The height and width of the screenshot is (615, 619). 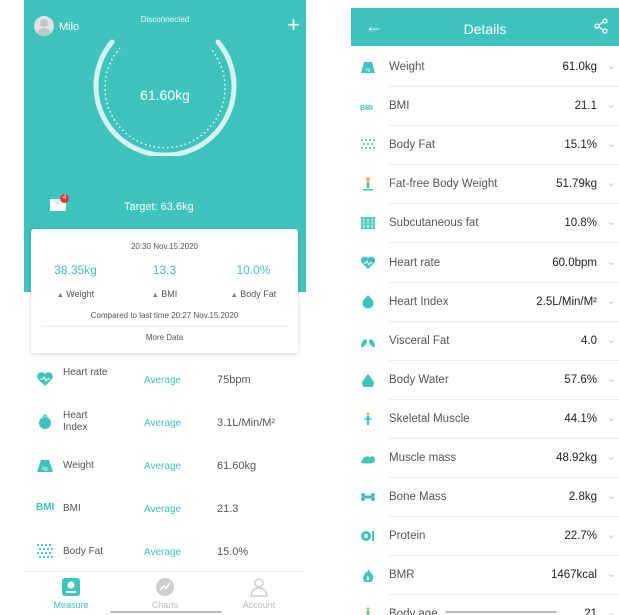 I want to click on detail-name: Subcutaneous fat, so click(x=434, y=223).